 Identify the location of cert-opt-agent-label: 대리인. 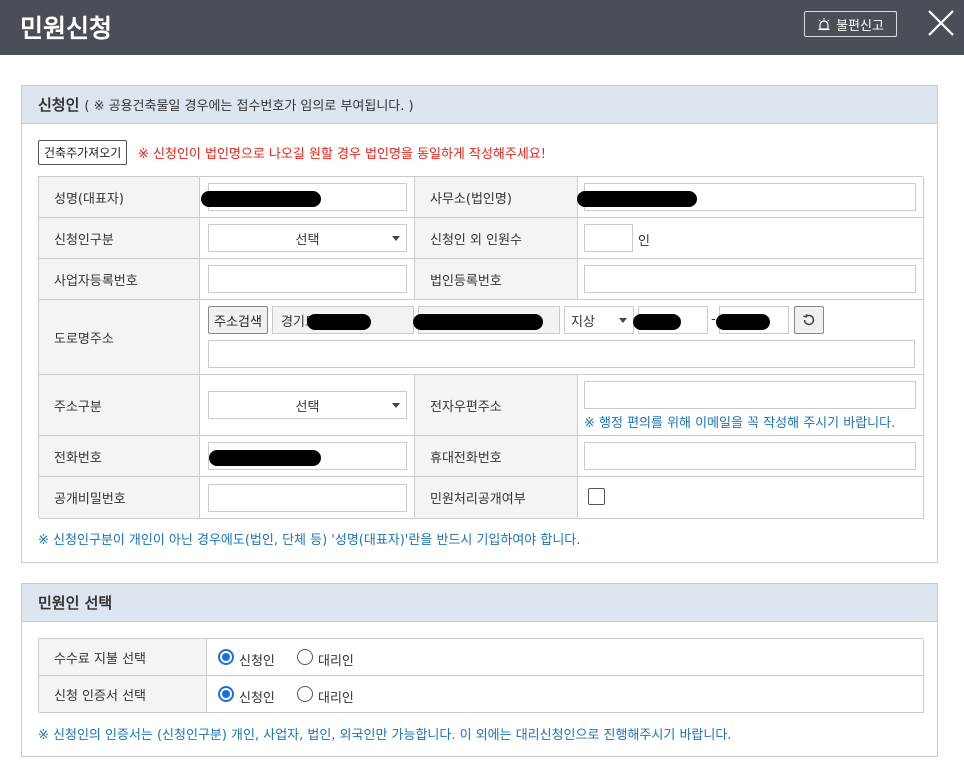
(336, 698).